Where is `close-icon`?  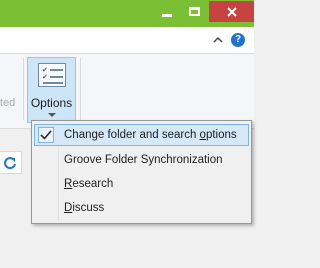
close-icon is located at coordinates (231, 11).